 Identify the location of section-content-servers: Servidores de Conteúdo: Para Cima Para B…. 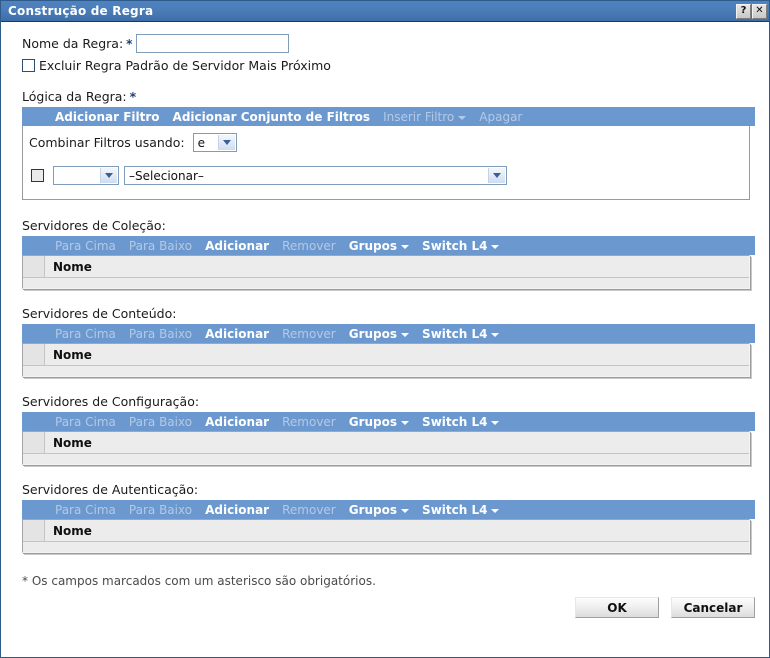
(388, 341).